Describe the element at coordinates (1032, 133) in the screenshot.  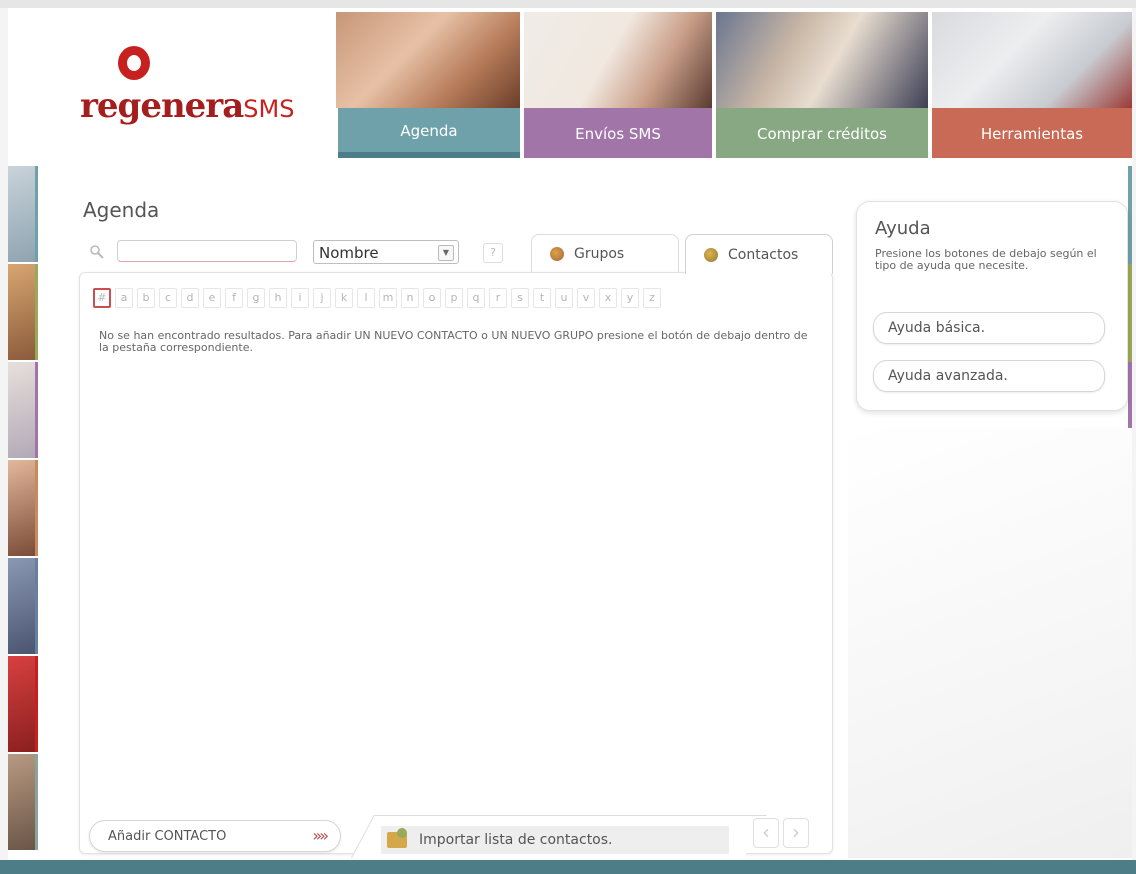
I see `nav-tab-herramientas: Herramientas` at that location.